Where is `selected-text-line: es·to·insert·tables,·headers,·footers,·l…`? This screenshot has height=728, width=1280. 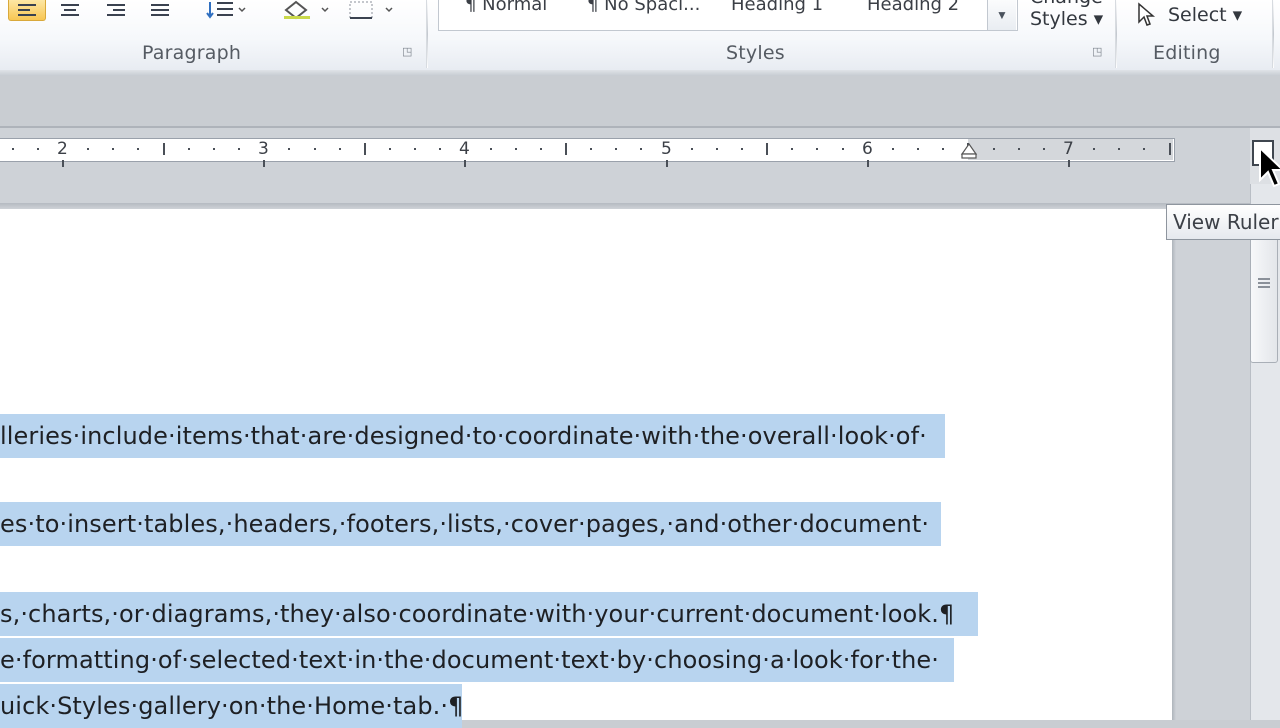
selected-text-line: es·to·insert·tables,·headers,·footers,·l… is located at coordinates (470, 524).